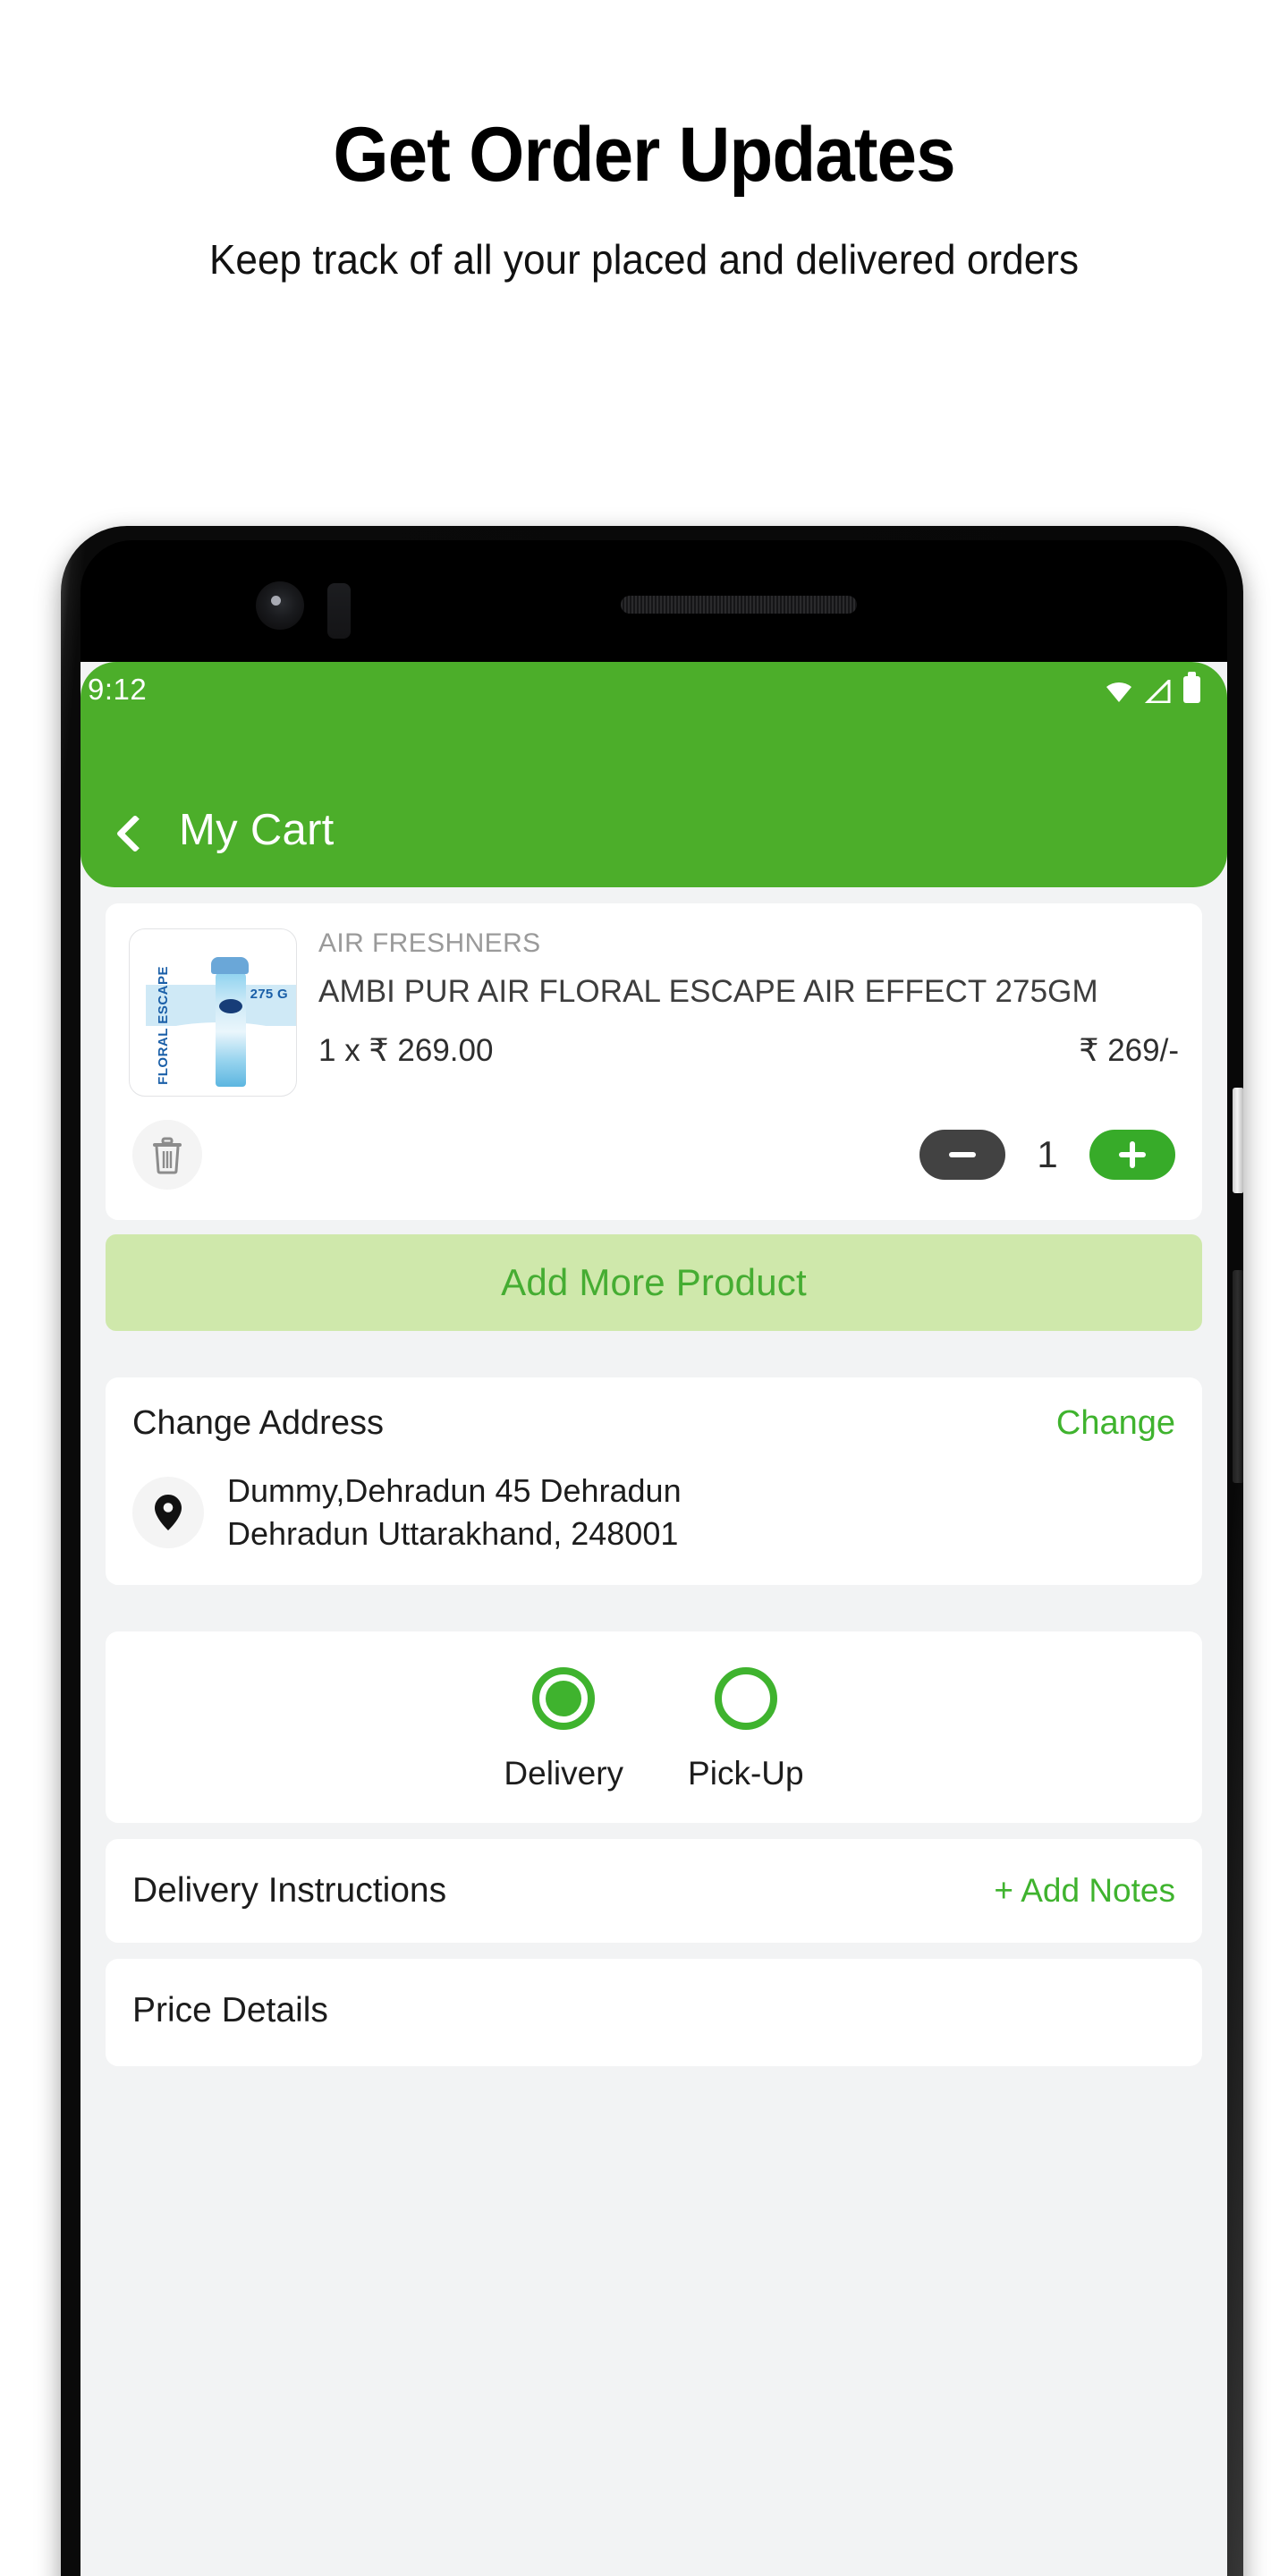 The width and height of the screenshot is (1288, 2576). I want to click on volume-rocker, so click(1238, 1376).